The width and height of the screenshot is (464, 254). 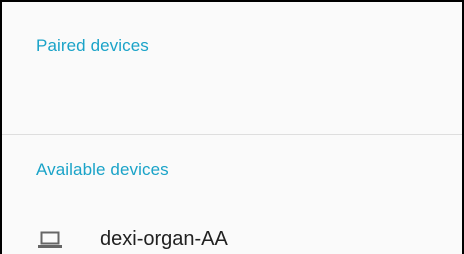 I want to click on laptop-icon, so click(x=50, y=239).